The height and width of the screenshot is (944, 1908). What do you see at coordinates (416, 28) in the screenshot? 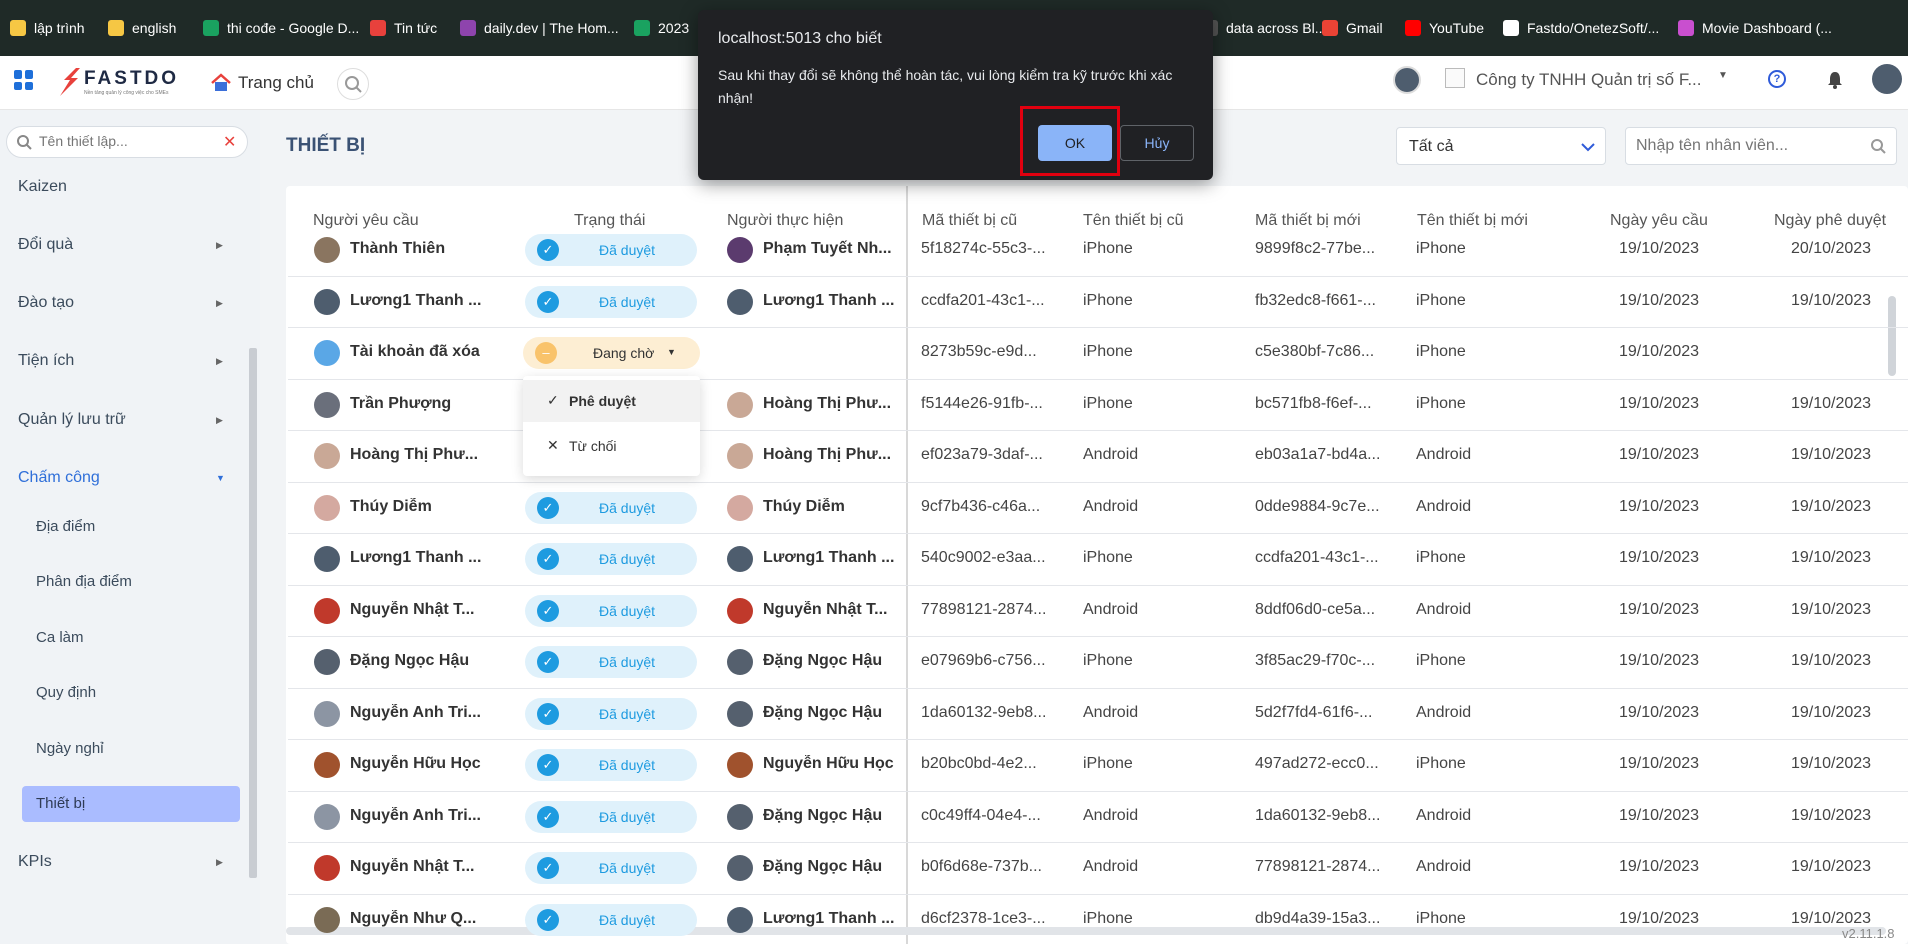
I see `bookmark-label: Tin tức` at bounding box center [416, 28].